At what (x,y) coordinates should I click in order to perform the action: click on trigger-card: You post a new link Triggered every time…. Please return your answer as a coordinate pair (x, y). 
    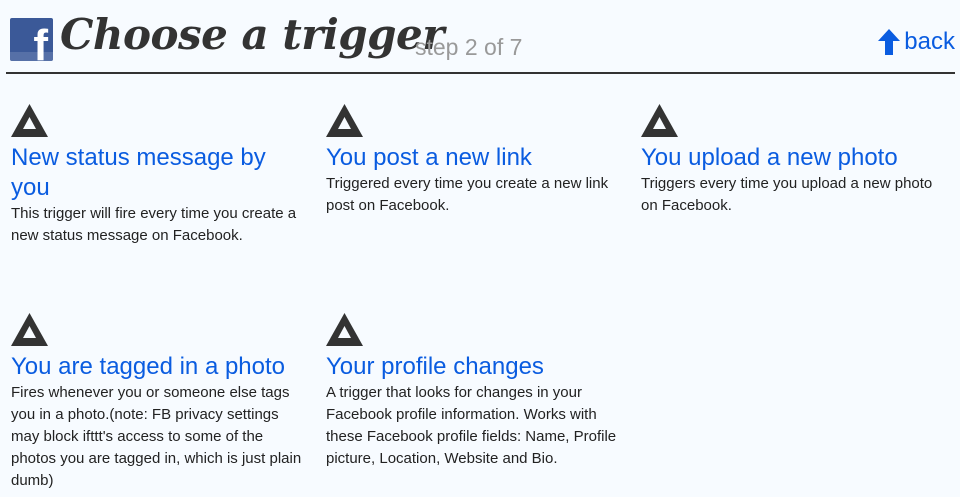
    Looking at the image, I should click on (476, 160).